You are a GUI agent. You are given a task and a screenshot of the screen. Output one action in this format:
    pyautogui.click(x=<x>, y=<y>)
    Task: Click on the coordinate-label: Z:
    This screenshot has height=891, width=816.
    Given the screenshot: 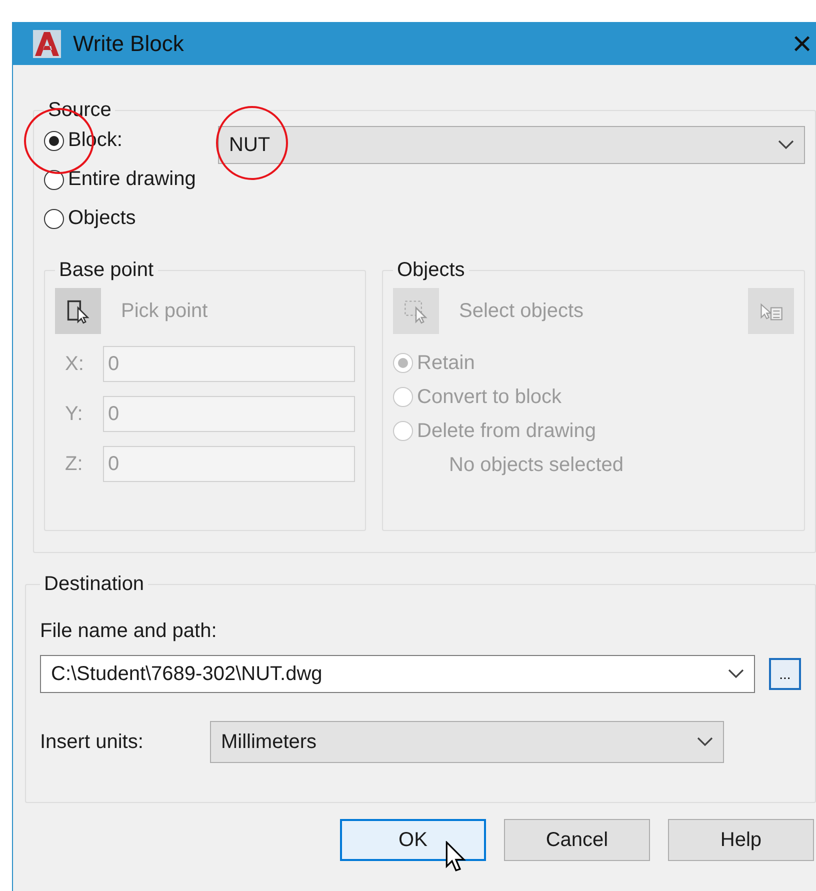 What is the action you would take?
    pyautogui.click(x=74, y=464)
    